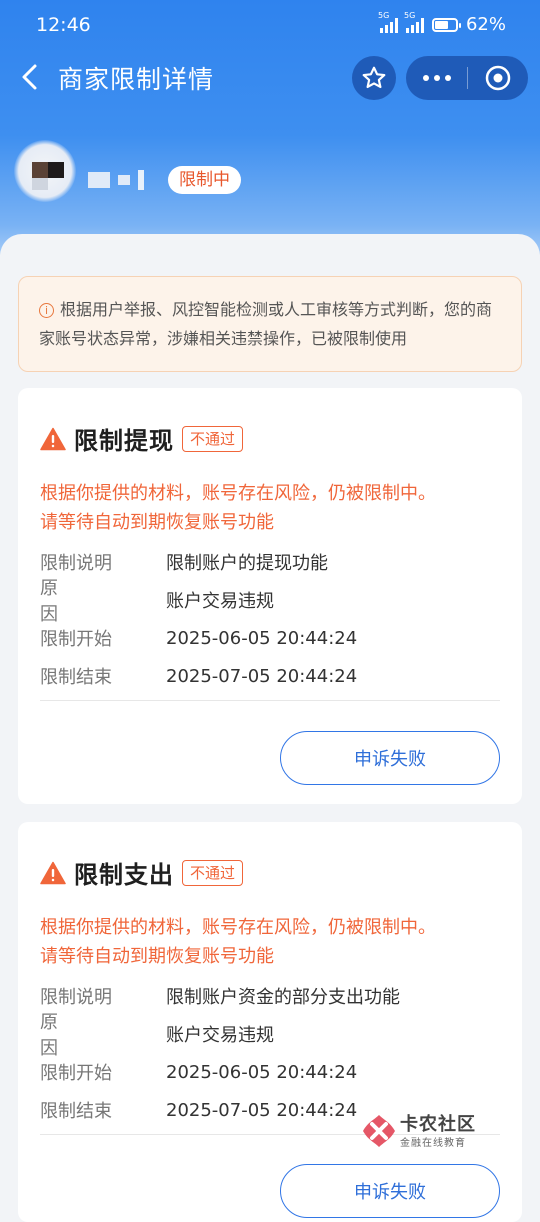 This screenshot has width=540, height=1222. I want to click on divider, so click(270, 700).